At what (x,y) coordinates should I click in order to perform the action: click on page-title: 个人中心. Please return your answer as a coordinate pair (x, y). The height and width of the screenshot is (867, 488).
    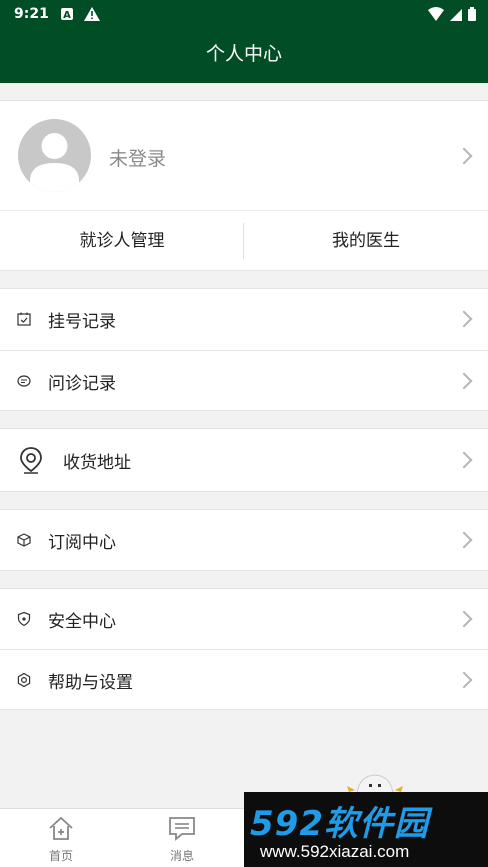
    Looking at the image, I should click on (243, 54).